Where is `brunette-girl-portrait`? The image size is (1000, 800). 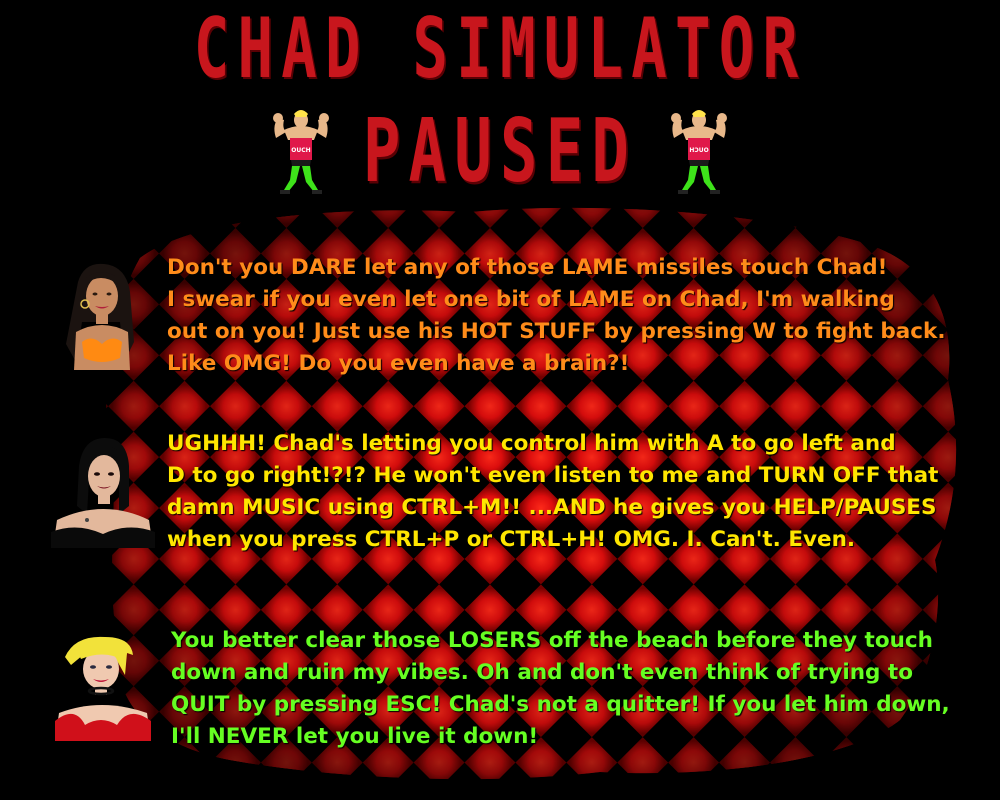 brunette-girl-portrait is located at coordinates (100, 316).